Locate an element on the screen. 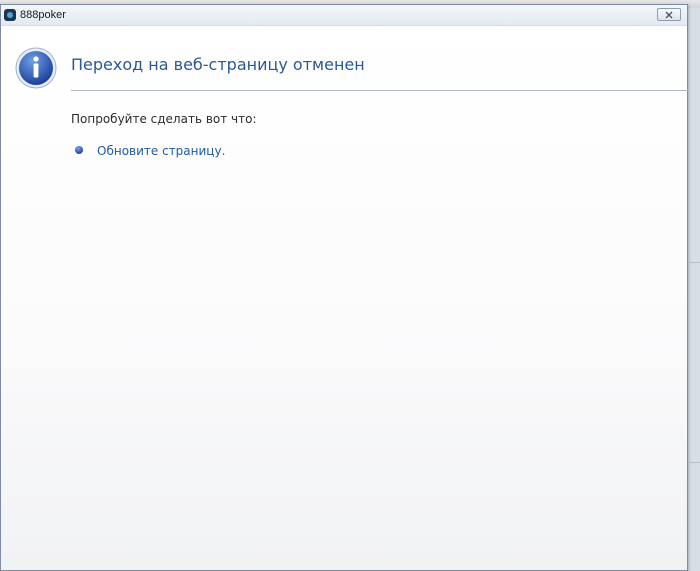  divider is located at coordinates (380, 90).